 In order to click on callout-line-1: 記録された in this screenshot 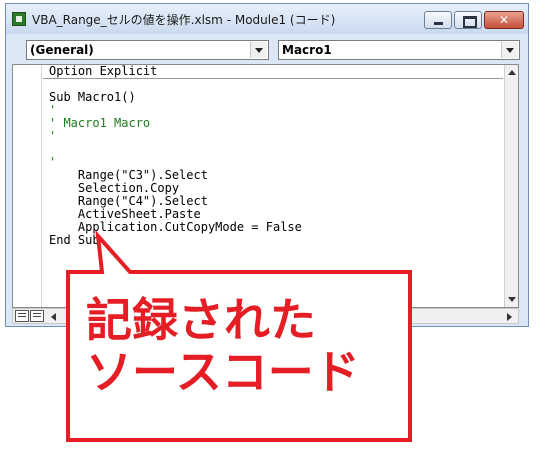, I will do `click(201, 320)`.